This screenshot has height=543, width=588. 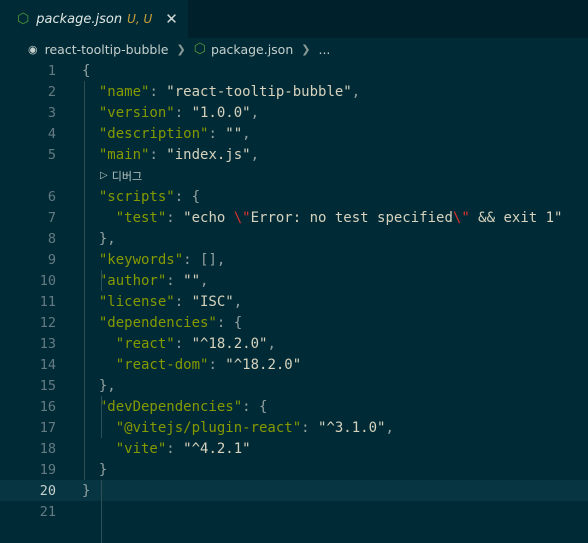 I want to click on code-text: "keywords": [],, so click(x=140, y=260).